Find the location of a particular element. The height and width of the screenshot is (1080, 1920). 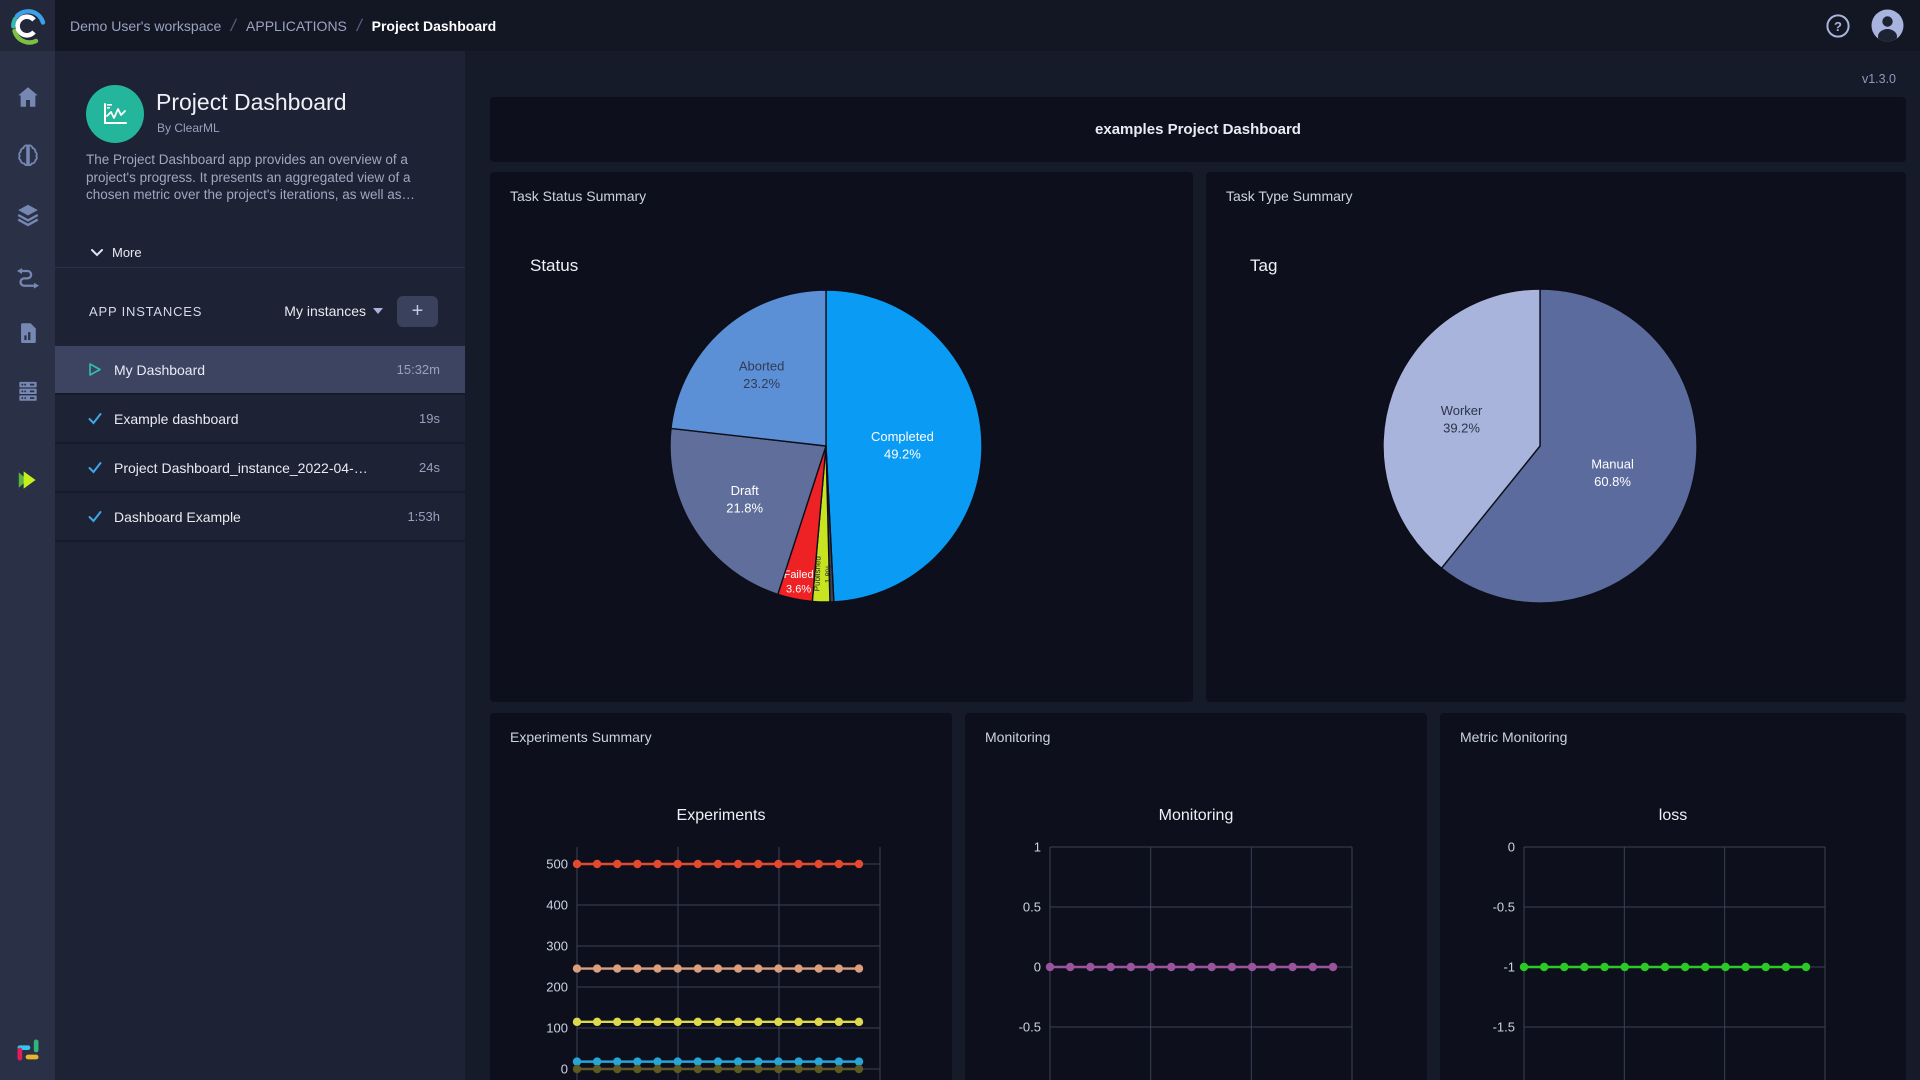

slack-icon is located at coordinates (28, 1050).